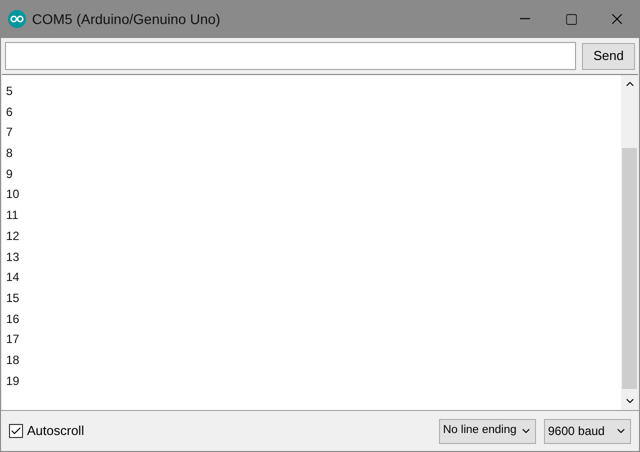 This screenshot has width=640, height=452. I want to click on check-icon, so click(16, 431).